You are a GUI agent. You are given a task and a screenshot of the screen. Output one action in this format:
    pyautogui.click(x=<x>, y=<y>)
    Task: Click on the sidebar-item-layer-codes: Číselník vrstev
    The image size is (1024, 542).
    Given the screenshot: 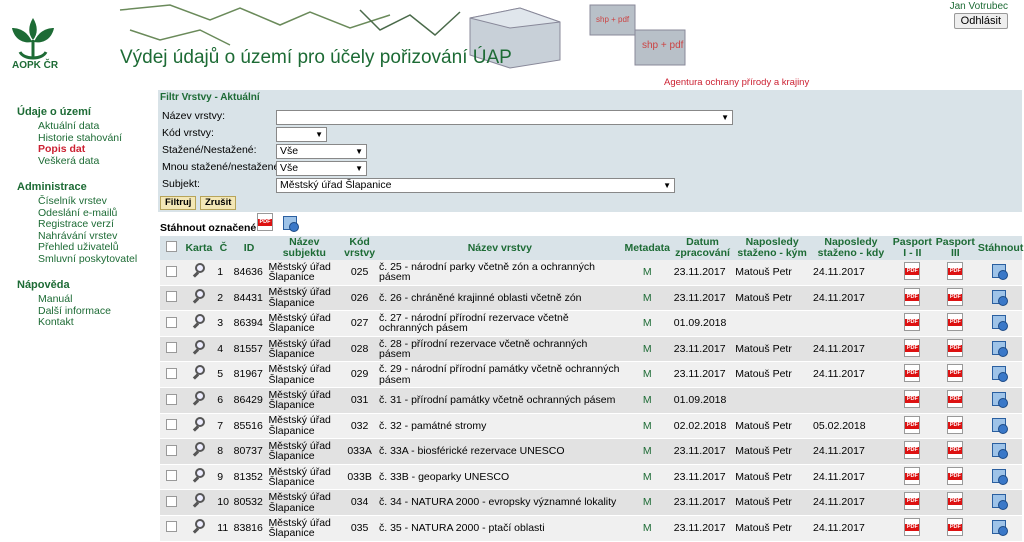 What is the action you would take?
    pyautogui.click(x=97, y=201)
    